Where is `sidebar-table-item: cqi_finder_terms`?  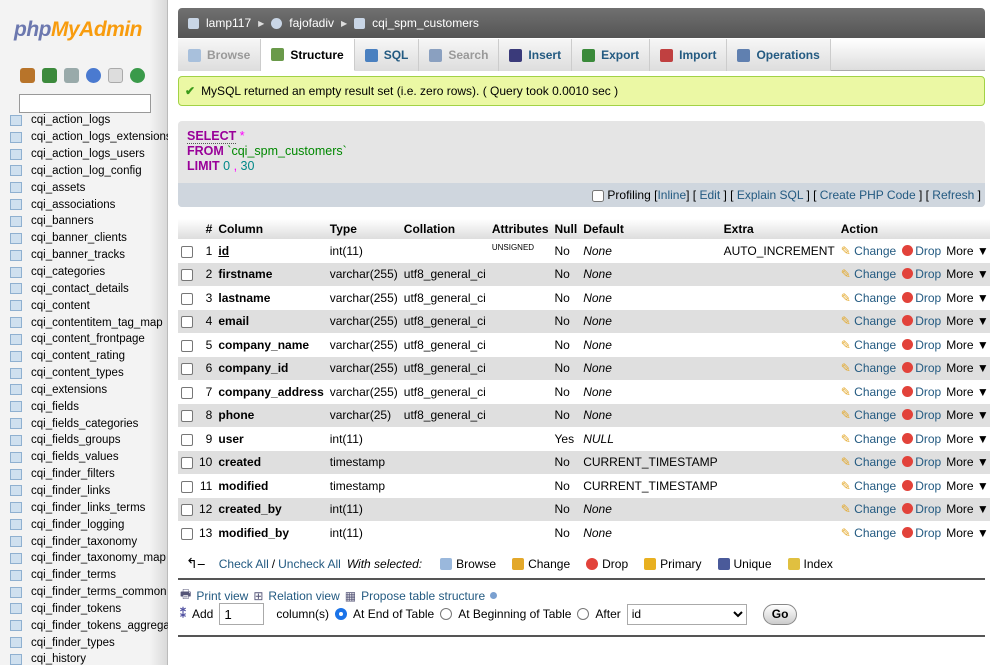 sidebar-table-item: cqi_finder_terms is located at coordinates (89, 575).